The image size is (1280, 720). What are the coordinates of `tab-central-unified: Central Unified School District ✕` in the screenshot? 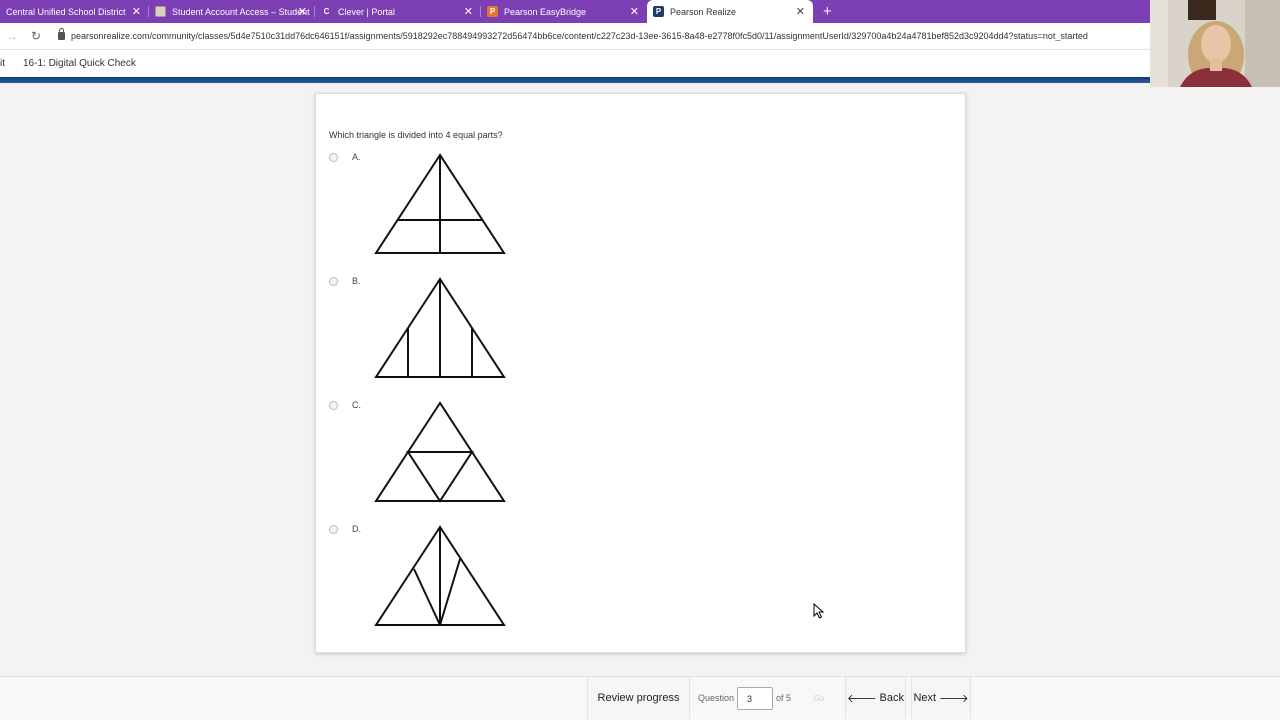 It's located at (74, 11).